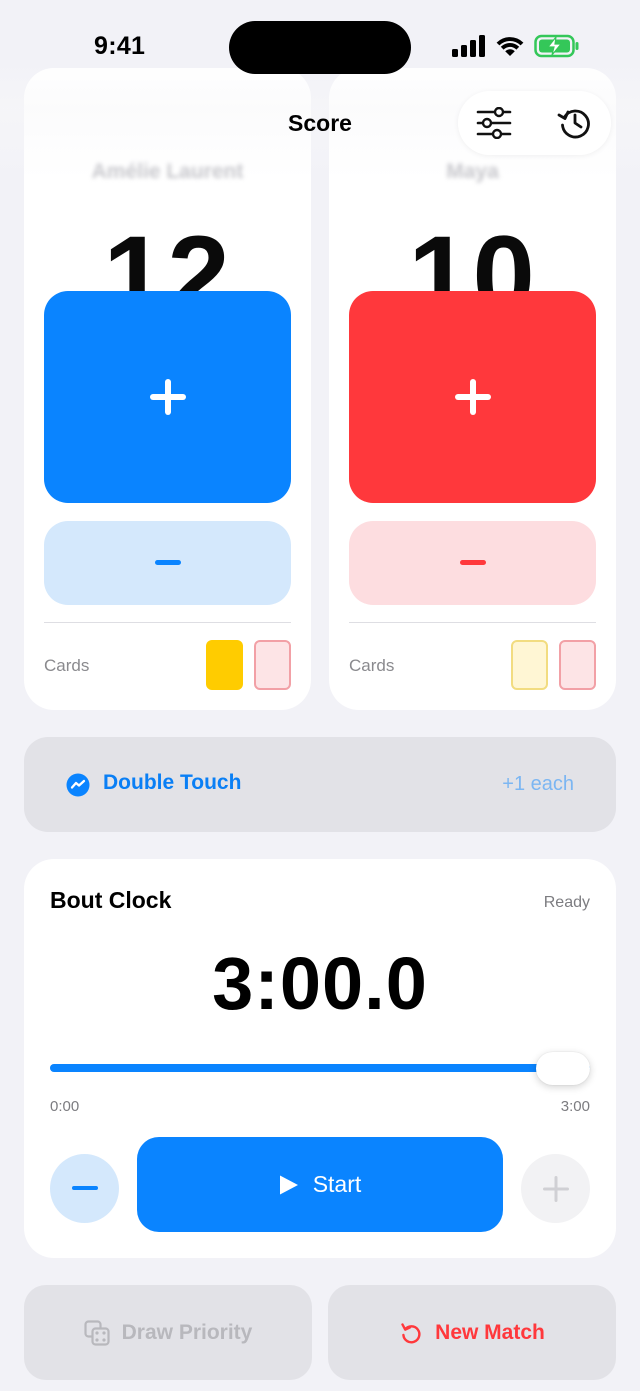 Image resolution: width=640 pixels, height=1391 pixels. What do you see at coordinates (120, 46) in the screenshot?
I see `status-time: 9:41` at bounding box center [120, 46].